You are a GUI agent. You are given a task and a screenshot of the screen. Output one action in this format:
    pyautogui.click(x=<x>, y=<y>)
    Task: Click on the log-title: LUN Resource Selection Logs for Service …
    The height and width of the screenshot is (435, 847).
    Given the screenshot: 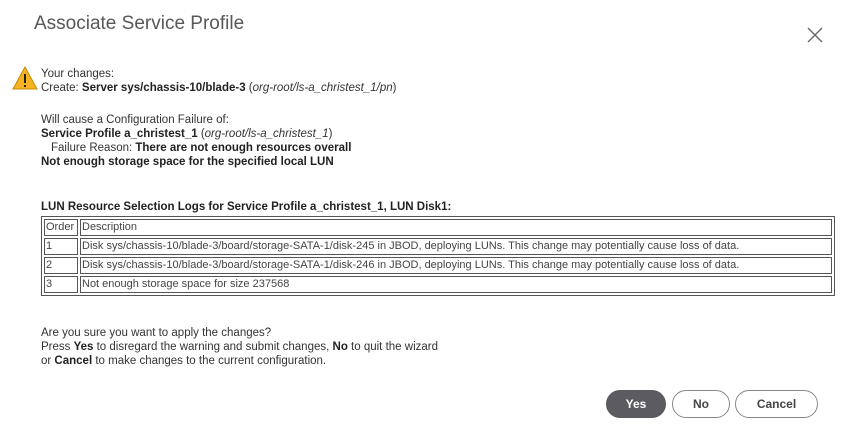 What is the action you would take?
    pyautogui.click(x=246, y=207)
    